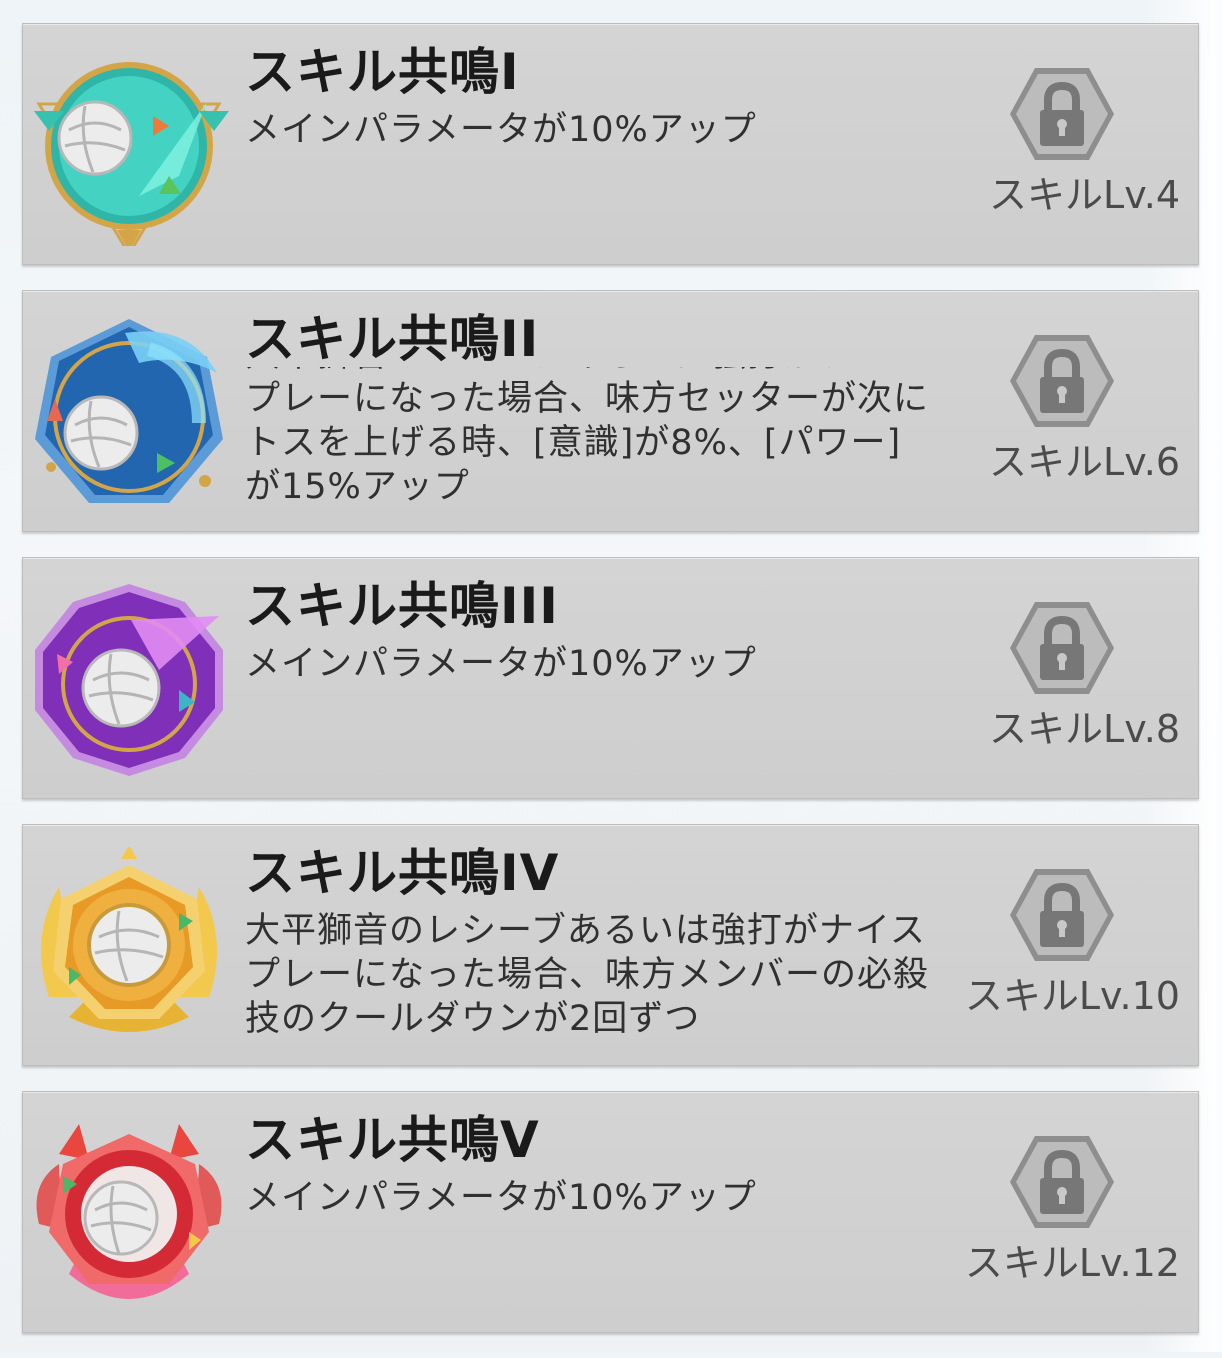 The image size is (1222, 1358). What do you see at coordinates (1084, 729) in the screenshot?
I see `unlock-level-label: スキルLv.8` at bounding box center [1084, 729].